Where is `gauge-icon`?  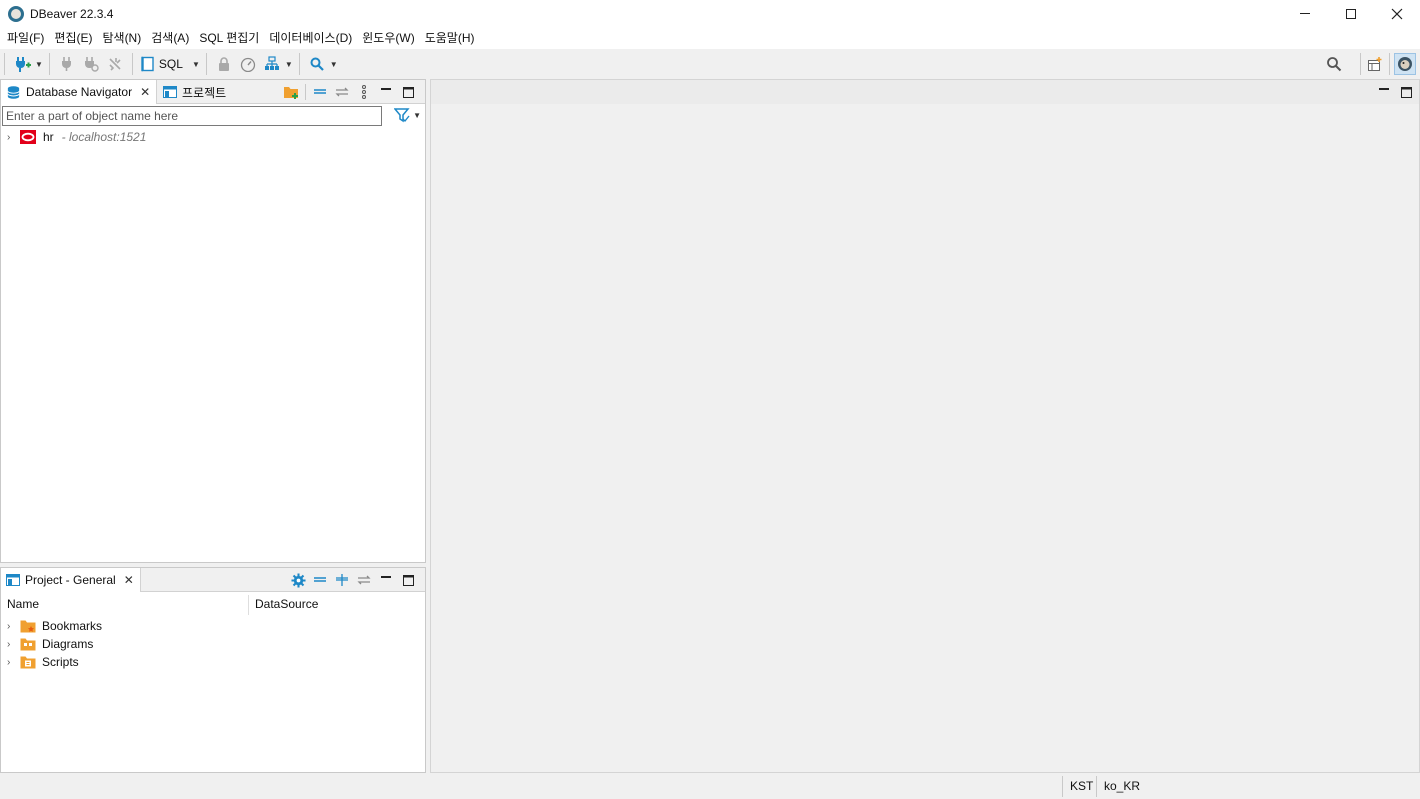 gauge-icon is located at coordinates (248, 64).